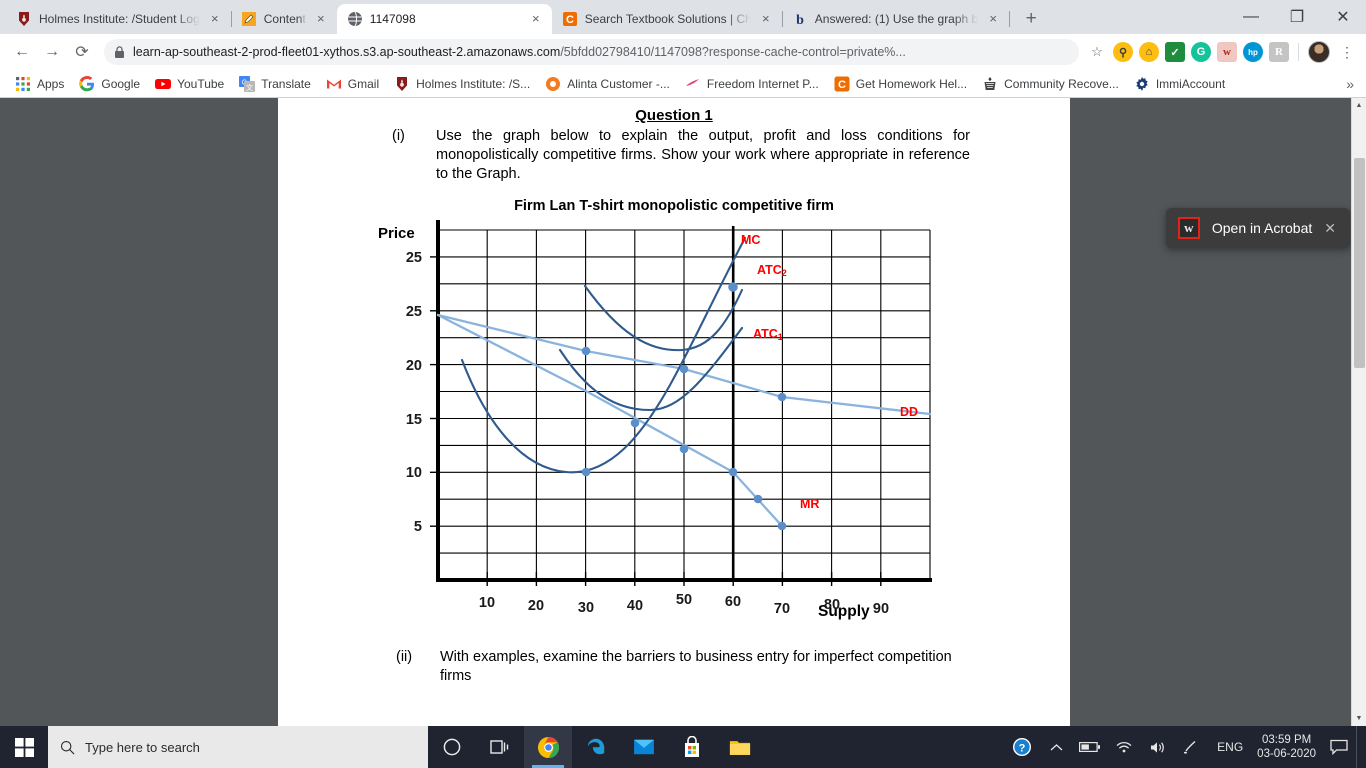  What do you see at coordinates (444, 19) in the screenshot?
I see `browser-tab-2: 1147098 ×` at bounding box center [444, 19].